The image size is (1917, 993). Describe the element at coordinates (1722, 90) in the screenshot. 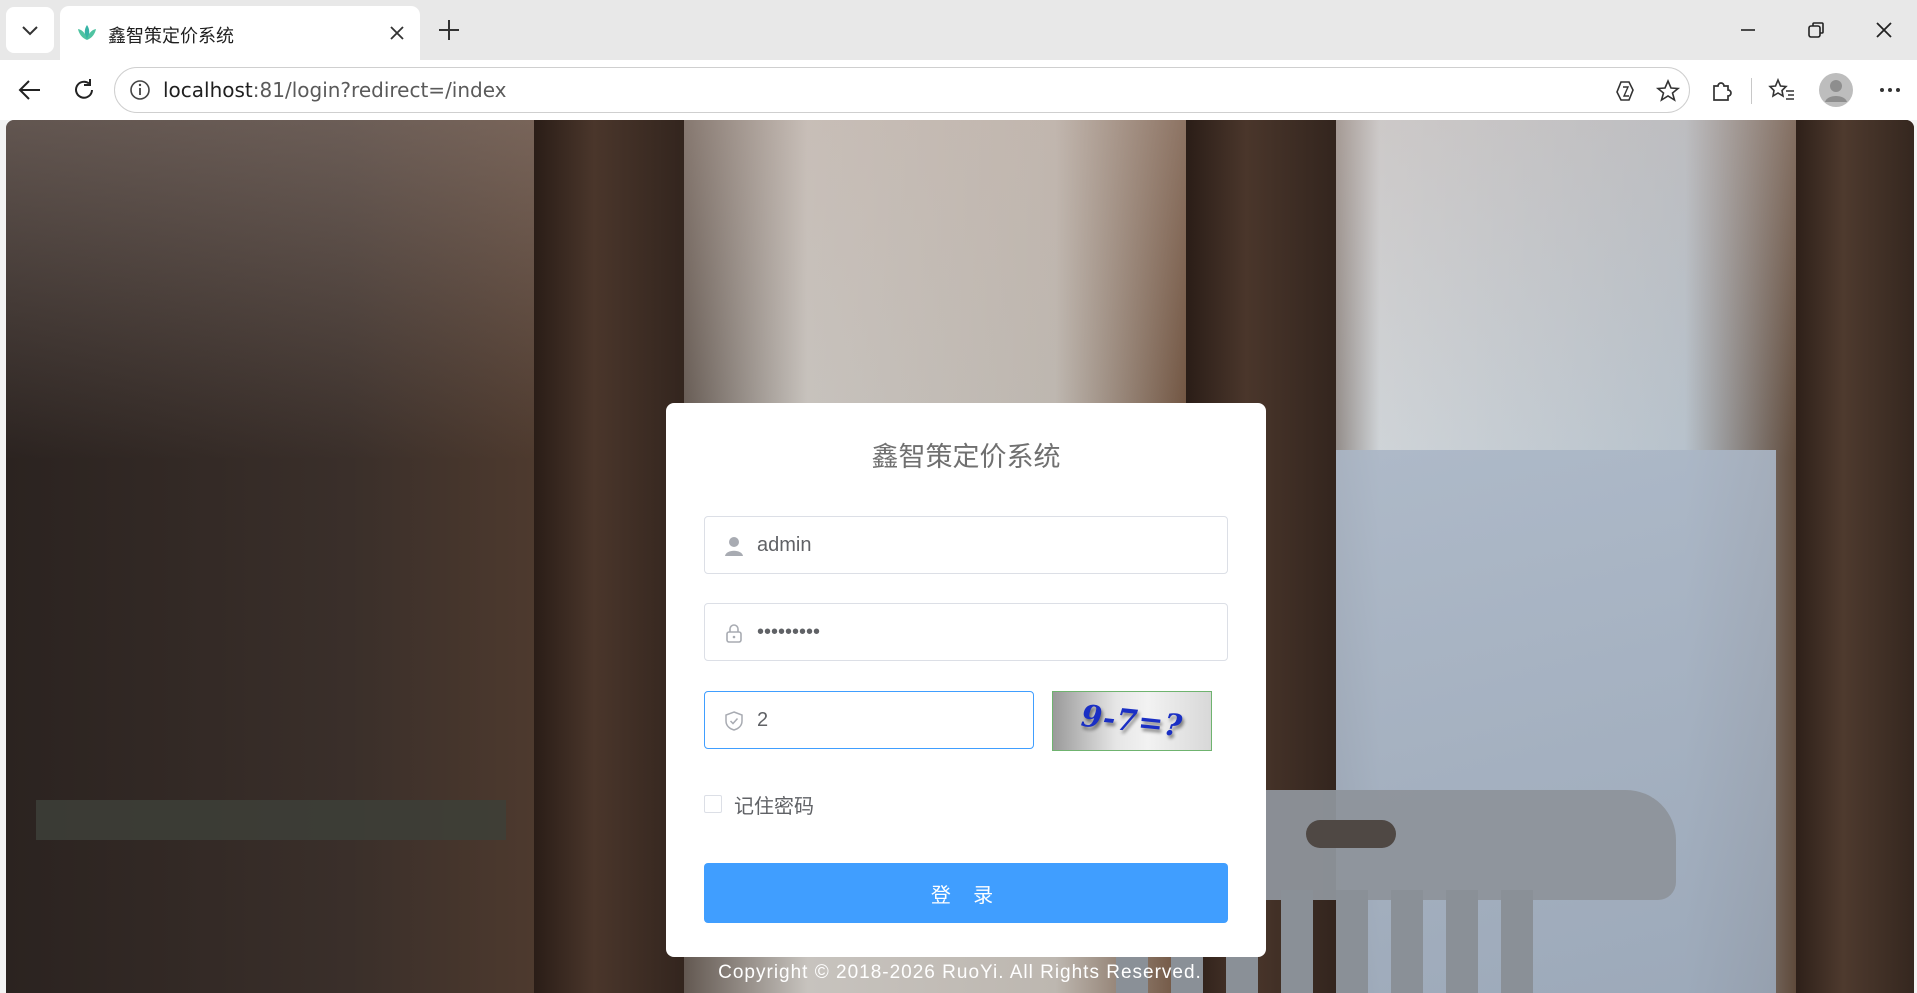

I see `extensions-icon` at that location.